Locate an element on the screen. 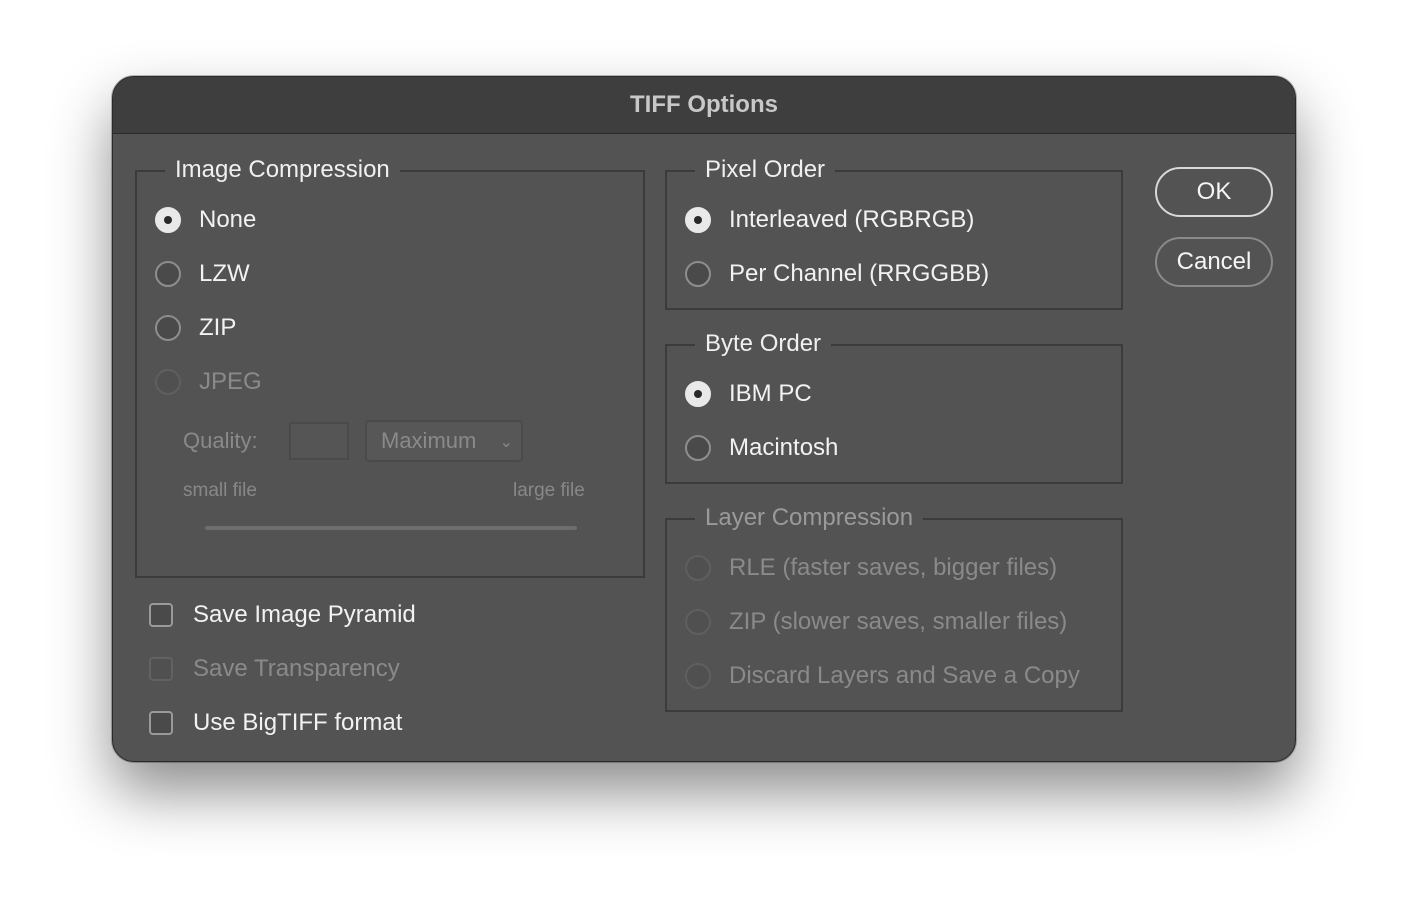 The image size is (1406, 908). quality-preset-select: Maximum ⌄ is located at coordinates (444, 441).